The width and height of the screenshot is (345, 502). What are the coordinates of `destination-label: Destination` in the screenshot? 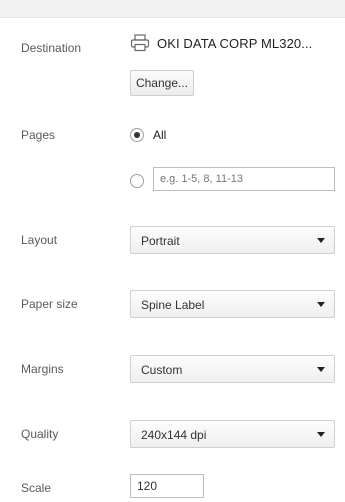 It's located at (51, 48).